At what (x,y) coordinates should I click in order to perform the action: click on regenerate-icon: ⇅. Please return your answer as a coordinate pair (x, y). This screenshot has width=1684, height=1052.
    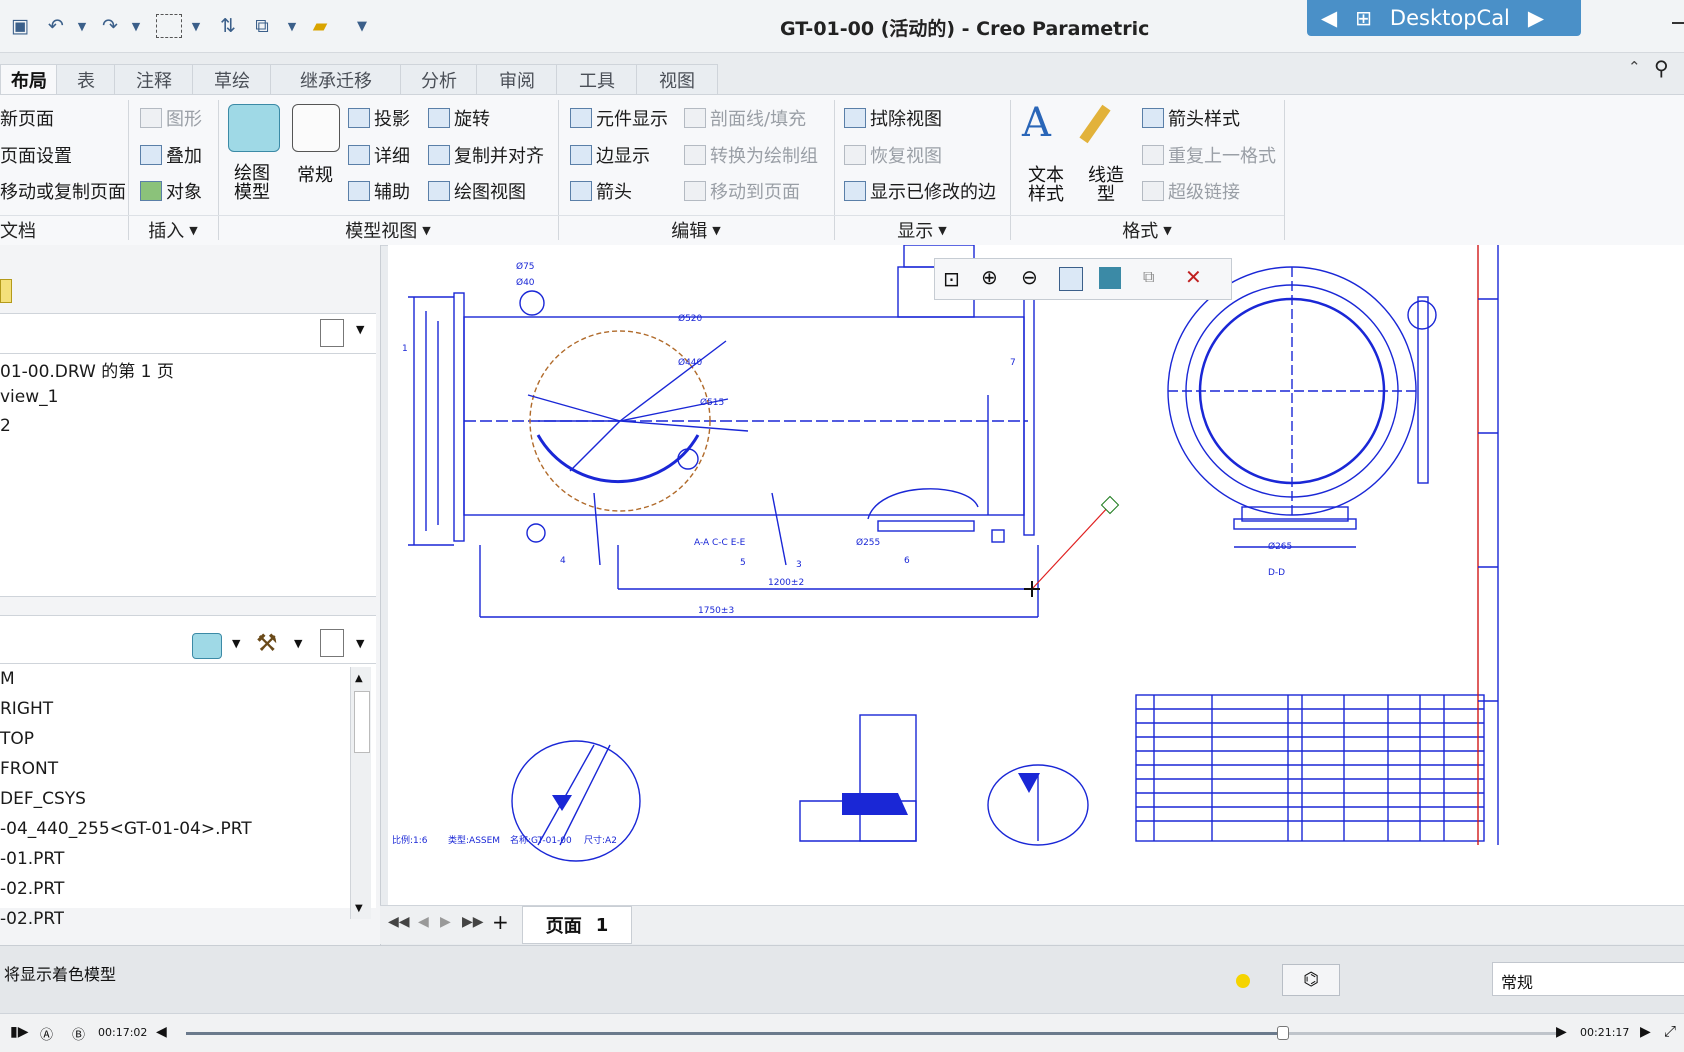
    Looking at the image, I should click on (228, 26).